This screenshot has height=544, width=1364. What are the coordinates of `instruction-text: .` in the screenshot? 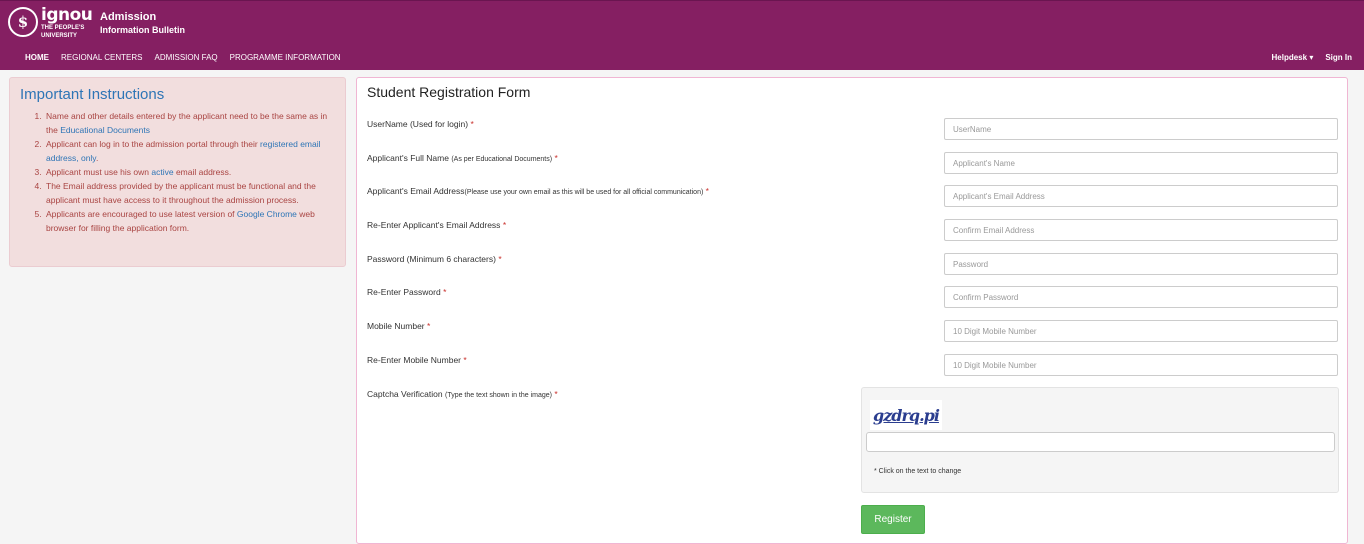 It's located at (97, 158).